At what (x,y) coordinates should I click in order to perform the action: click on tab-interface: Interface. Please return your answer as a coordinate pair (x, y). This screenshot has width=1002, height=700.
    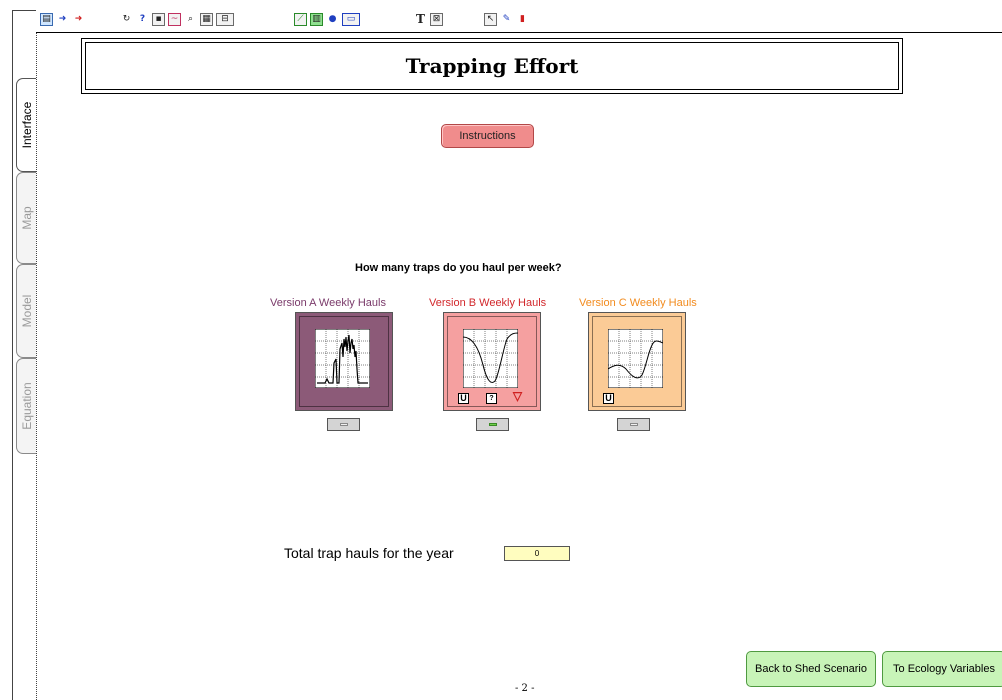
    Looking at the image, I should click on (26, 125).